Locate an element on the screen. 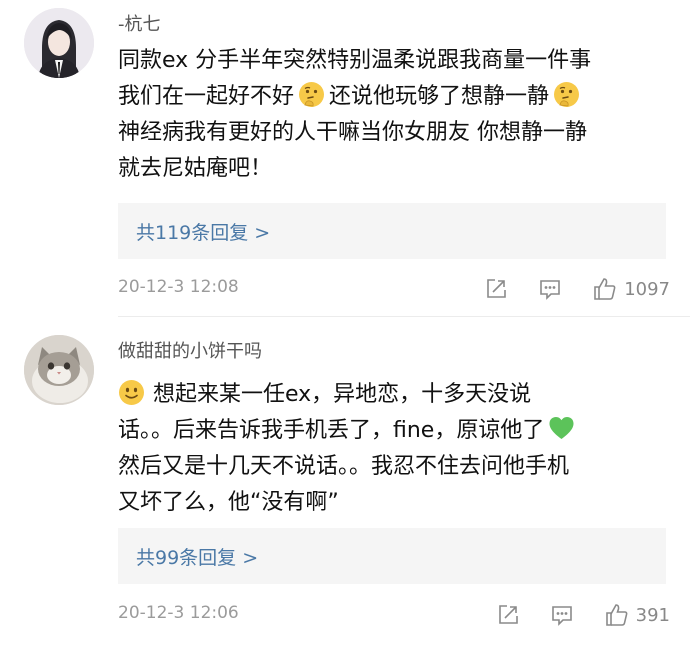 The width and height of the screenshot is (690, 648). comment-line-group: 我们在一起好不好 还说他玩够了想静一静 is located at coordinates (396, 97).